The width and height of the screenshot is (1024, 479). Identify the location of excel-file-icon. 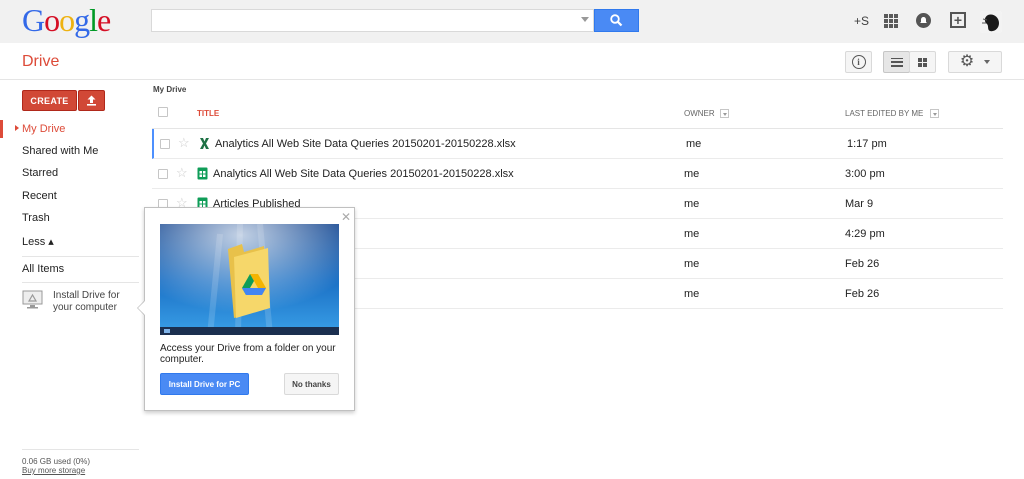
(204, 143).